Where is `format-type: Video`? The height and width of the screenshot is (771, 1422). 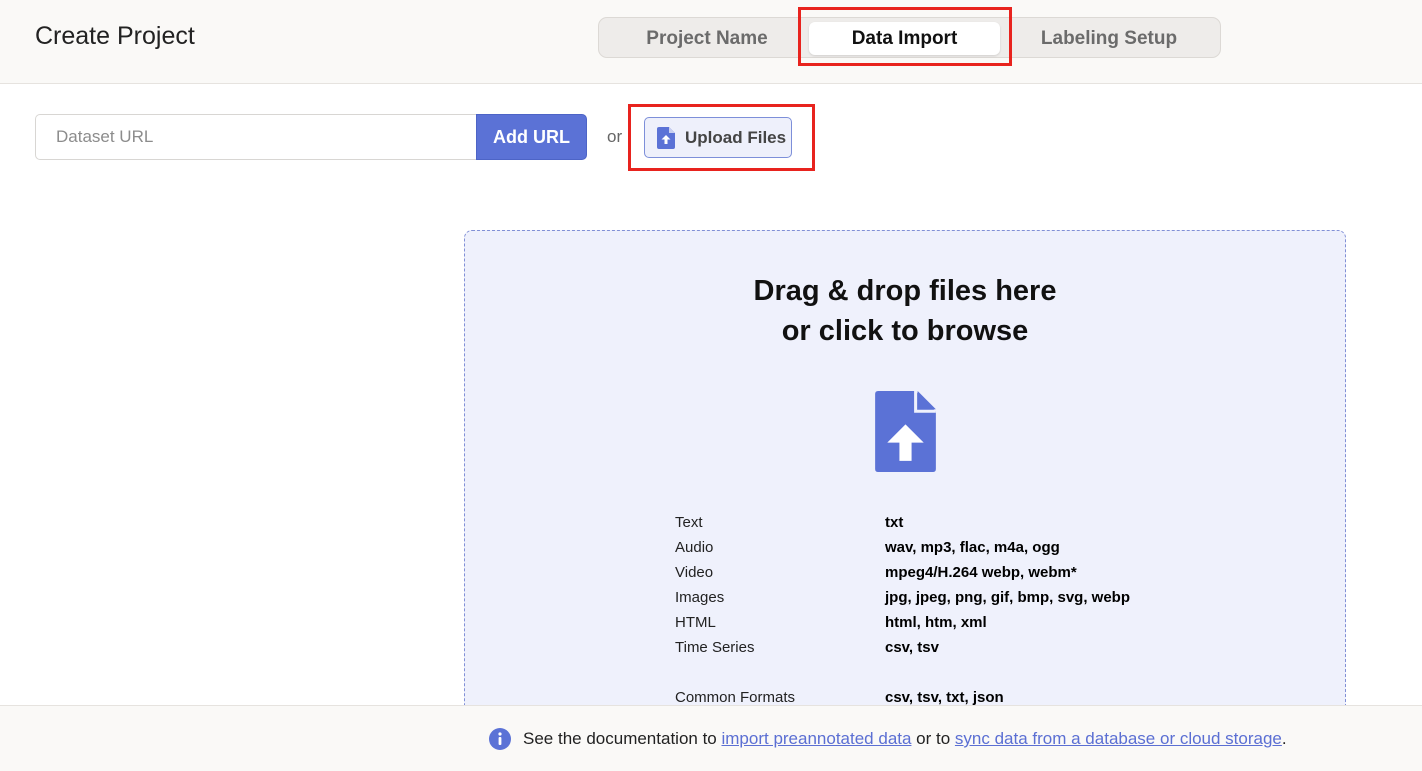 format-type: Video is located at coordinates (694, 572).